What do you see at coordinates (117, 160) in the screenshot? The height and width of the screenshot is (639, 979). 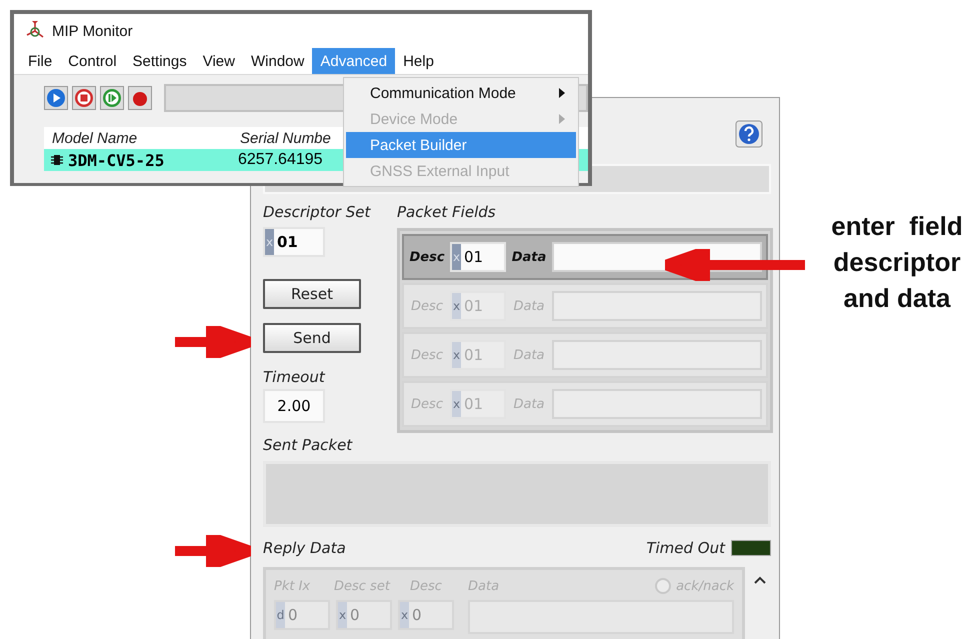 I see `table-cell-text: 3DM-CV5-25` at bounding box center [117, 160].